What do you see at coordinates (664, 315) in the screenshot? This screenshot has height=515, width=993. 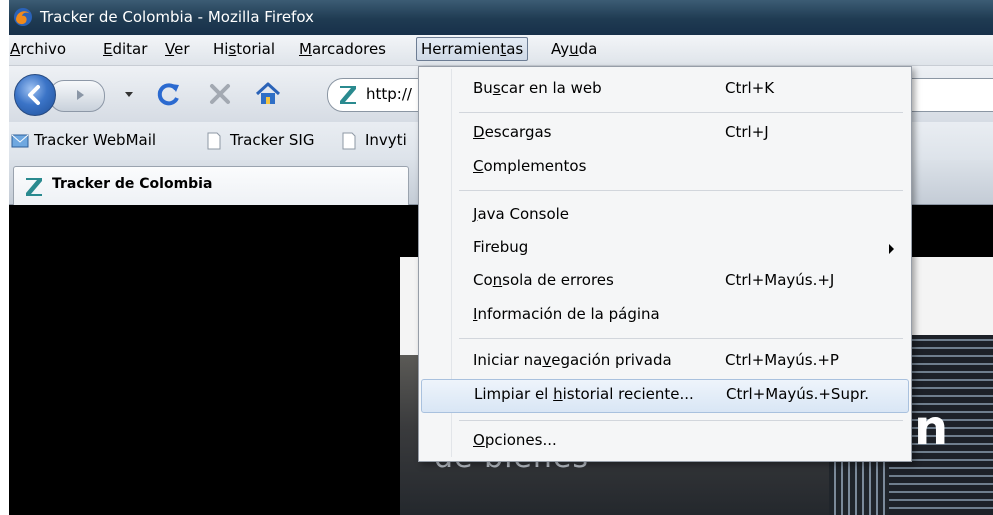 I see `menu-item-informacion-de-la-pagina: Información de la página` at bounding box center [664, 315].